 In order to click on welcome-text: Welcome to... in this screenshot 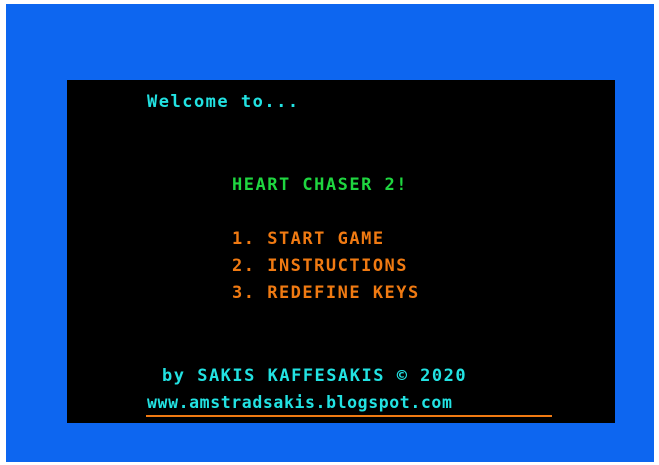, I will do `click(223, 102)`.